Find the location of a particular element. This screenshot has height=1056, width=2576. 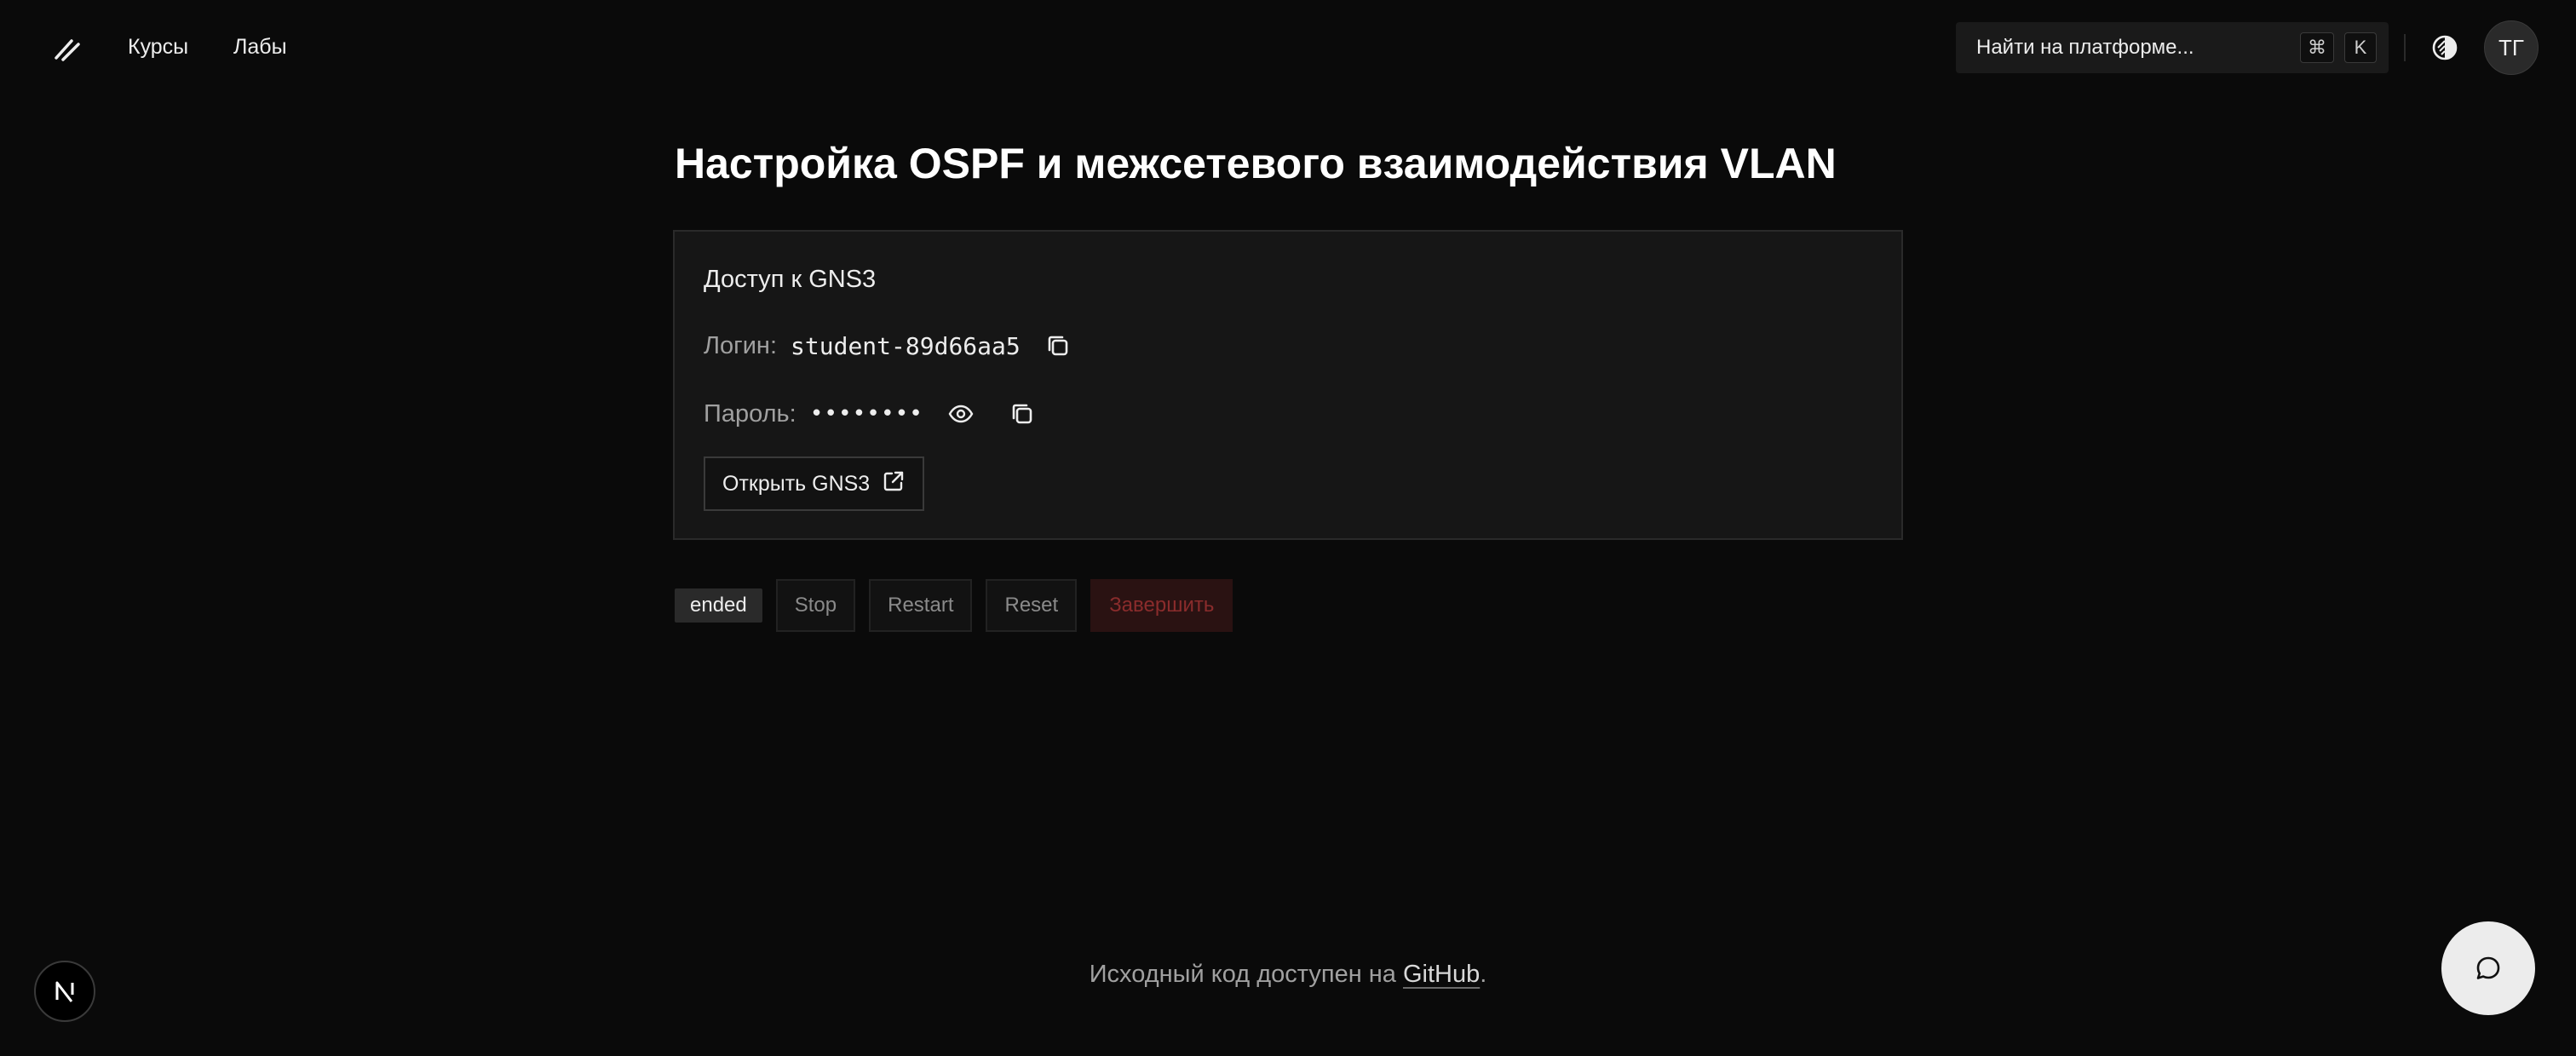

header-divider is located at coordinates (2405, 47).